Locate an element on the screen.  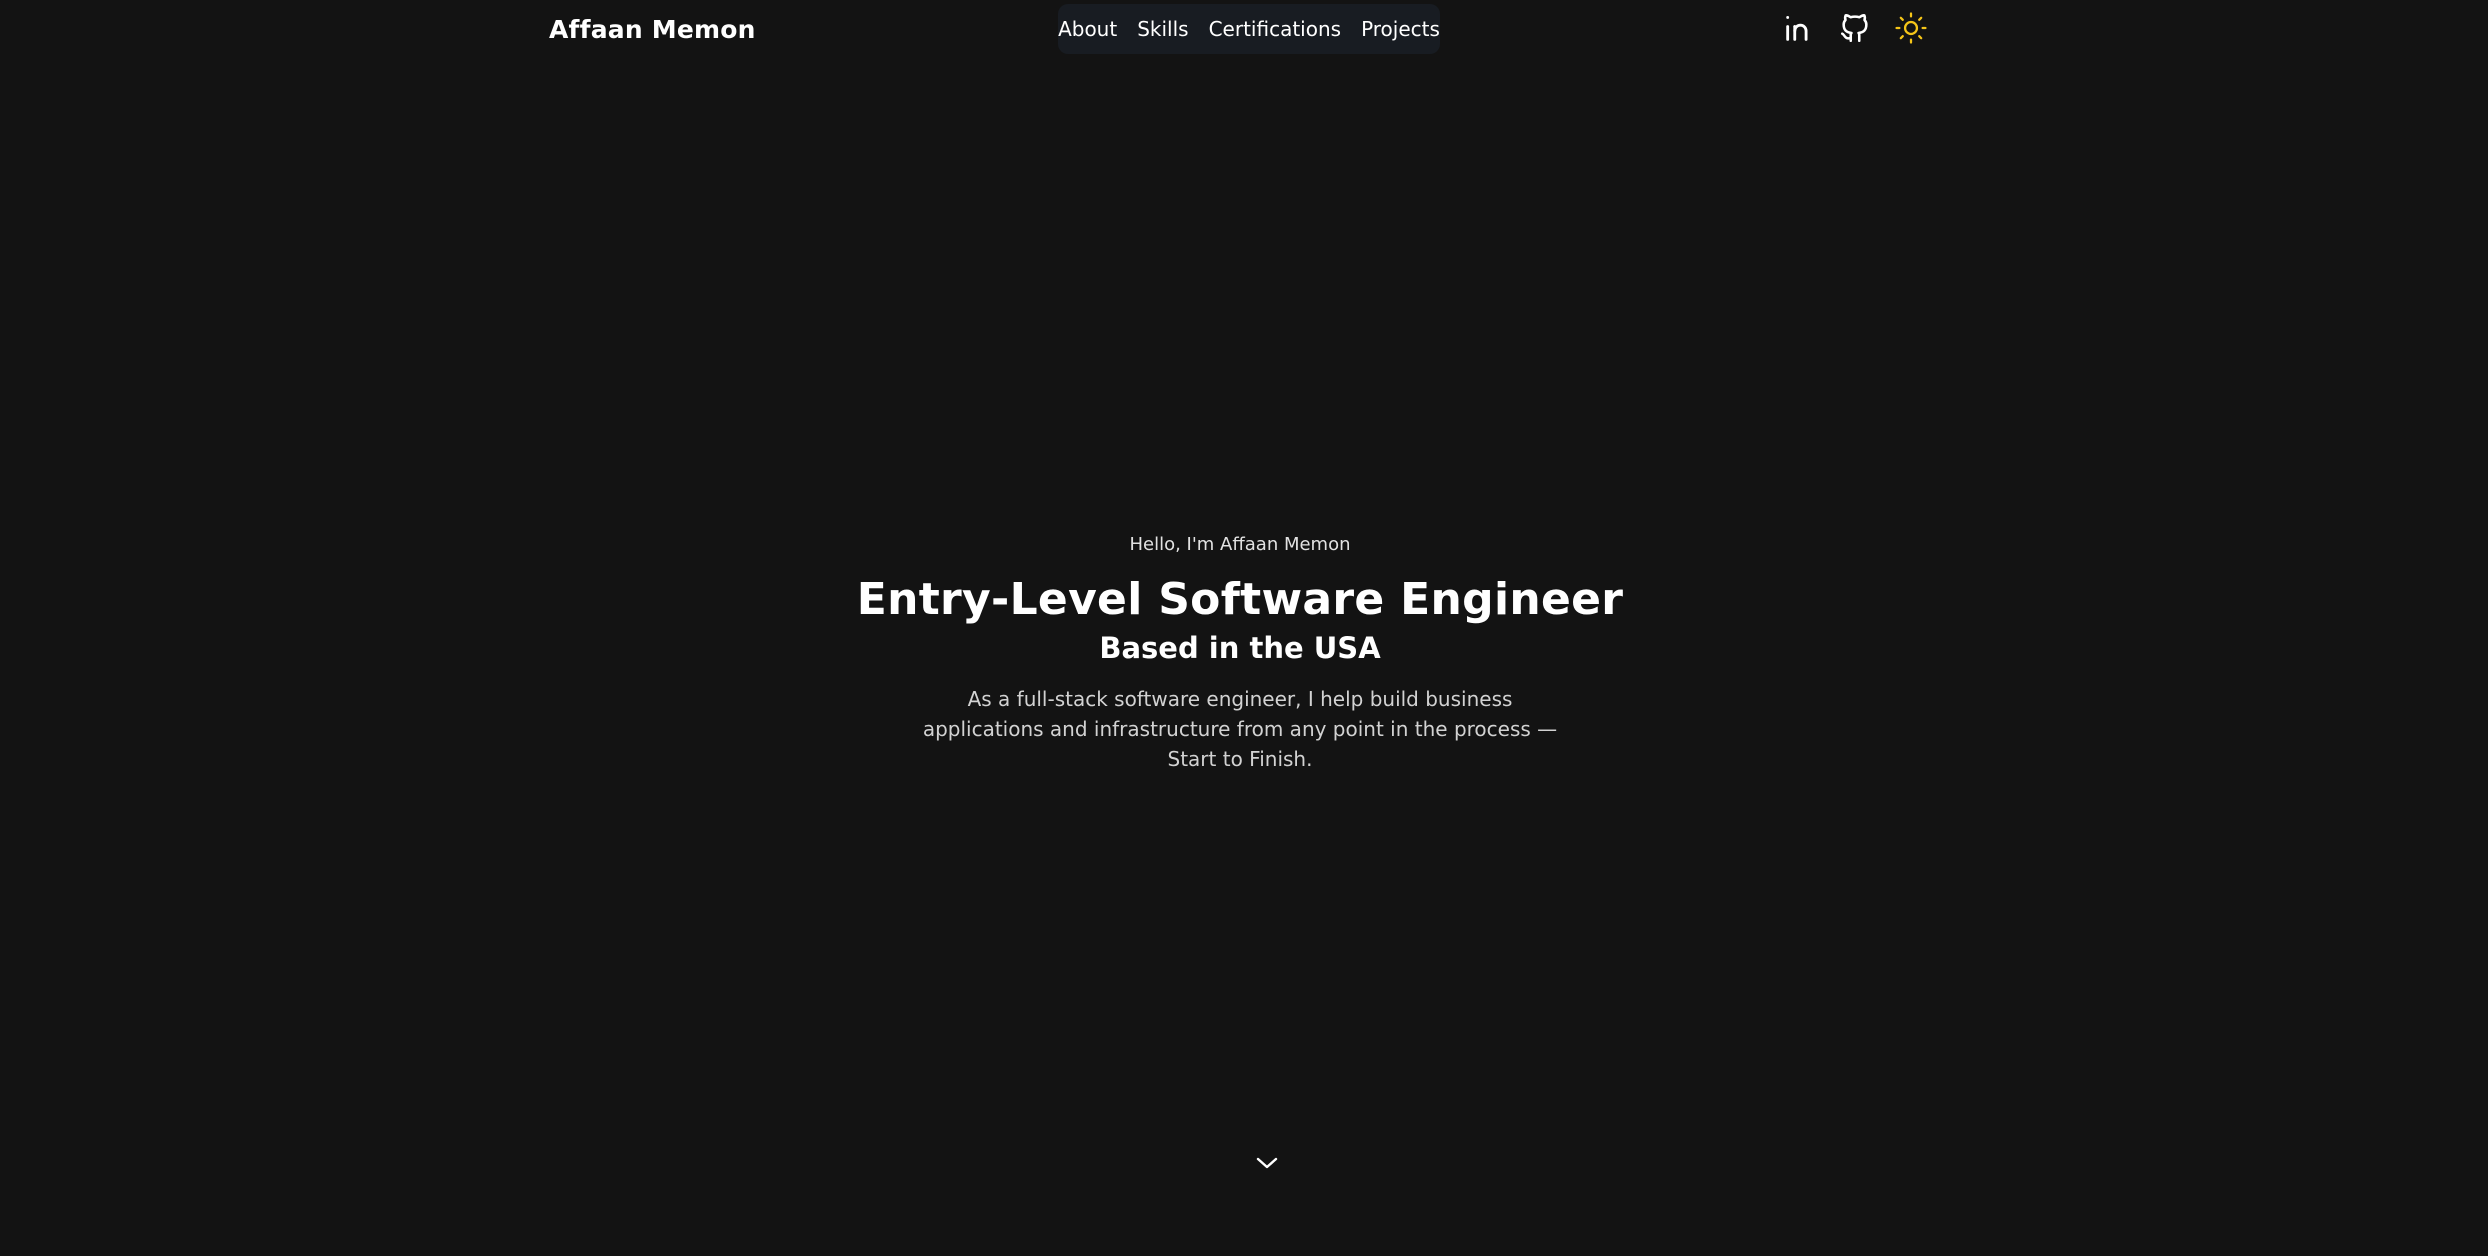
header-icons is located at coordinates (1855, 28).